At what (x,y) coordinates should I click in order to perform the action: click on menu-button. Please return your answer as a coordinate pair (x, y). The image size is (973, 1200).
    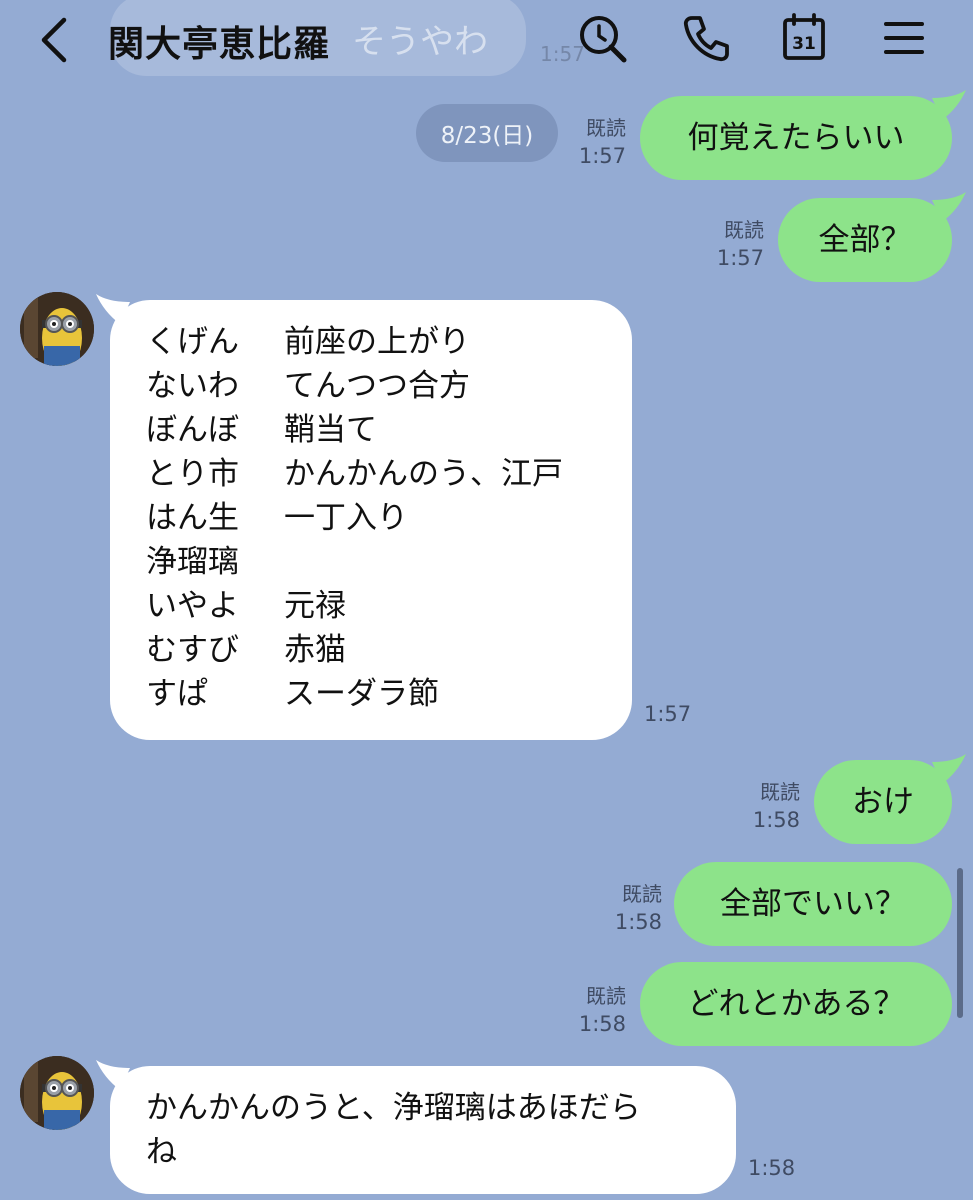
    Looking at the image, I should click on (904, 38).